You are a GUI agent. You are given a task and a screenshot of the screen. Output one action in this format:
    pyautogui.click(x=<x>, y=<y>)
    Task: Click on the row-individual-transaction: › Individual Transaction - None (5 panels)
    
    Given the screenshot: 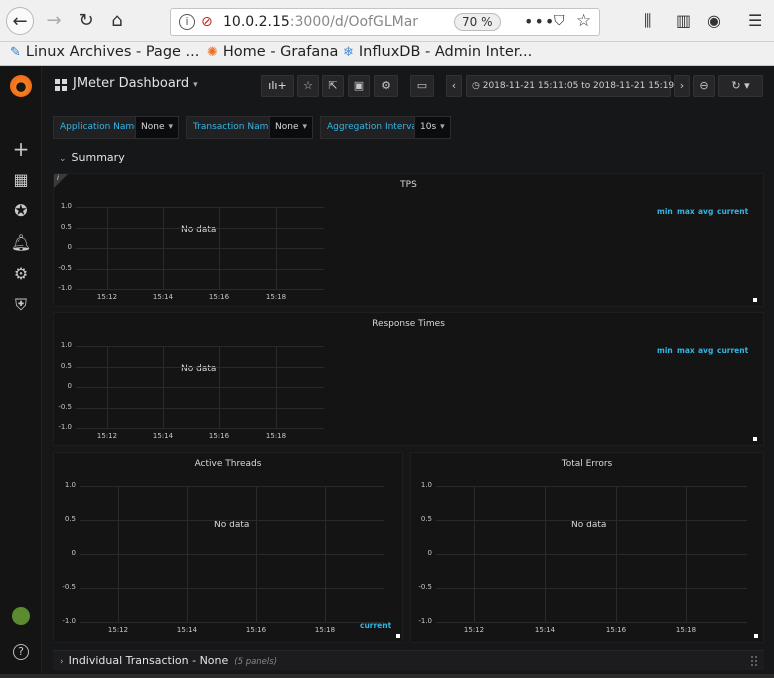 What is the action you would take?
    pyautogui.click(x=408, y=660)
    